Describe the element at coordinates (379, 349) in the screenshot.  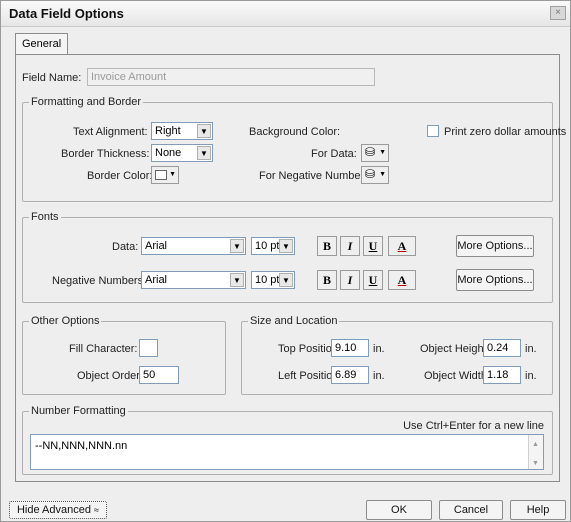
I see `top-position-unit: in.` at that location.